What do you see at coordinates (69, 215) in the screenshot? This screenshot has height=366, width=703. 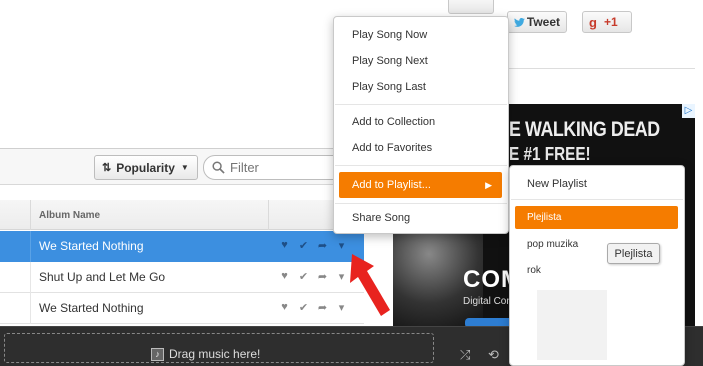 I see `column-header-album: Album Name` at bounding box center [69, 215].